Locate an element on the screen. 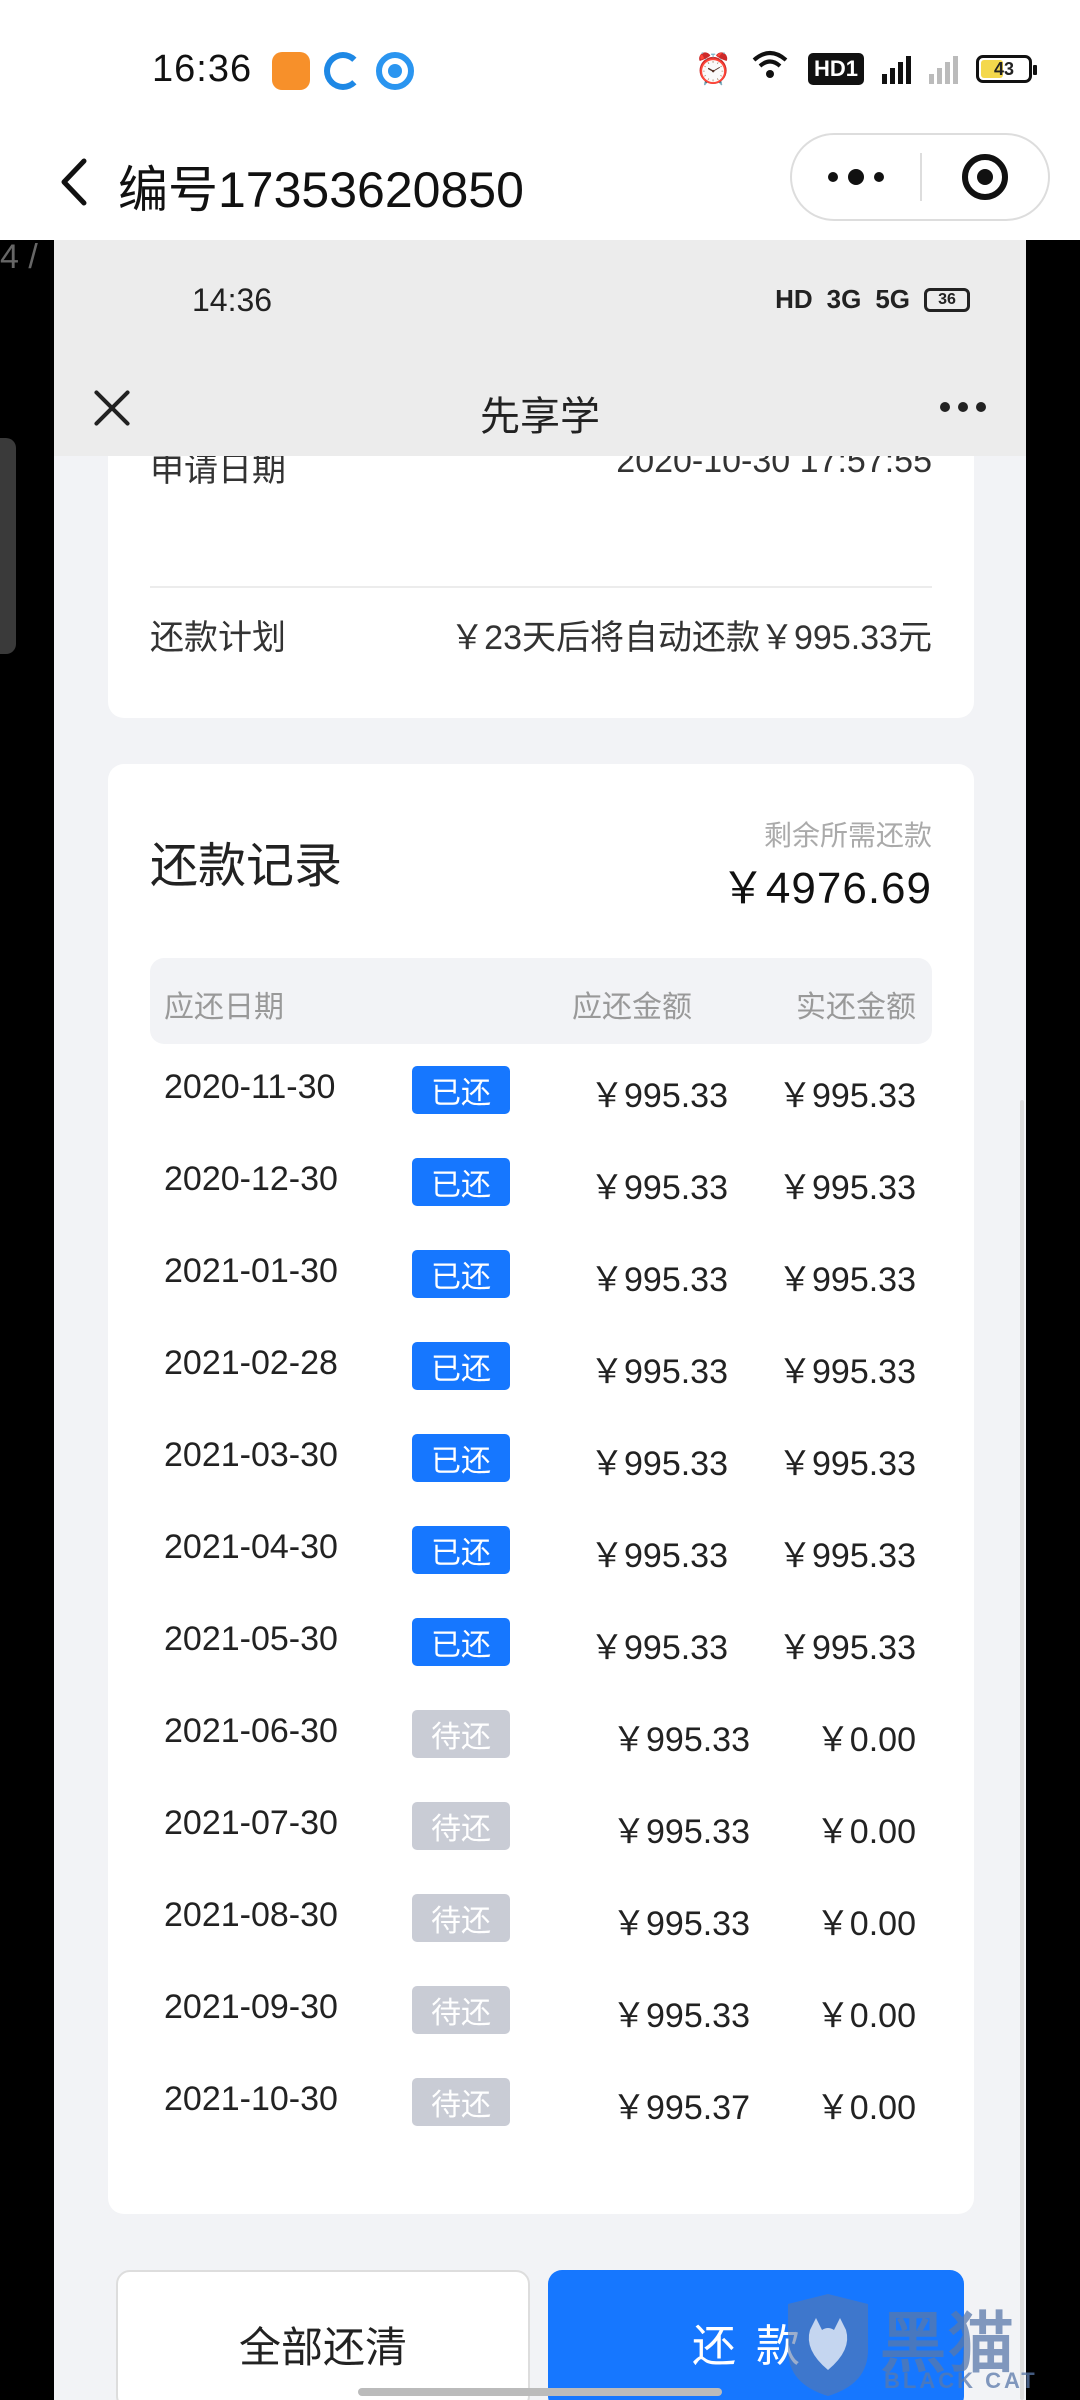  back-button is located at coordinates (73, 182).